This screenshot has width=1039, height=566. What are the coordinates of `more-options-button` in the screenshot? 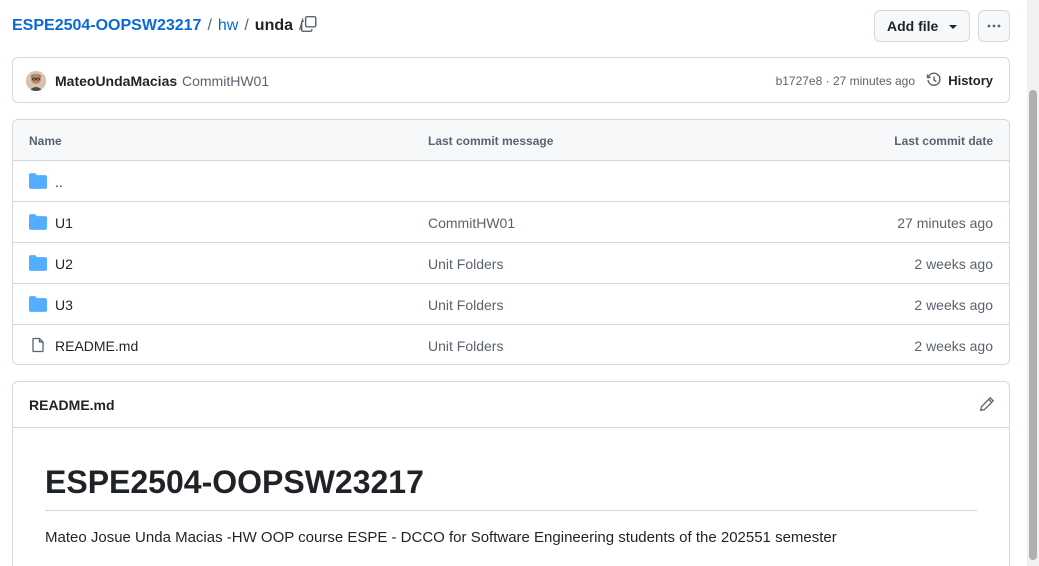 It's located at (994, 26).